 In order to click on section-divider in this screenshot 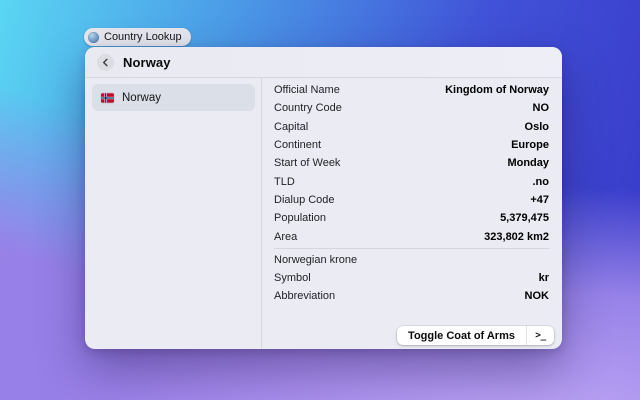, I will do `click(411, 248)`.